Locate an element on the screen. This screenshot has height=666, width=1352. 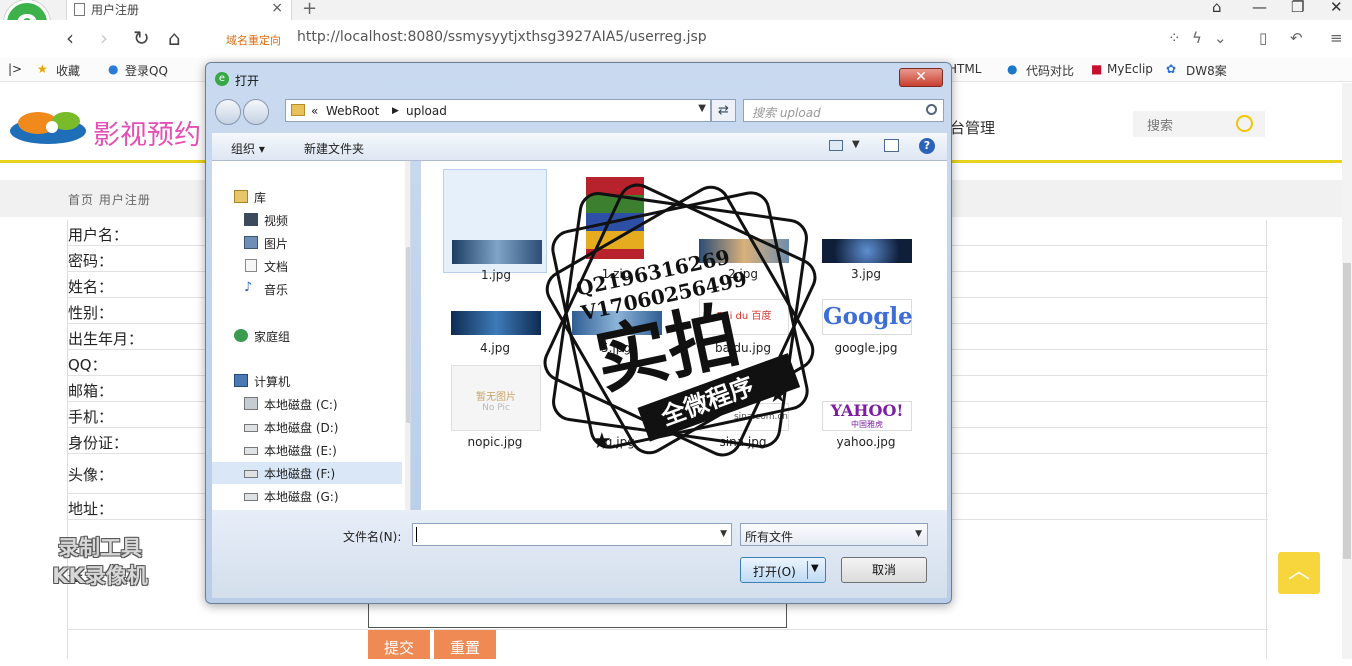
new-folder-button: 新建文件夹 is located at coordinates (334, 148).